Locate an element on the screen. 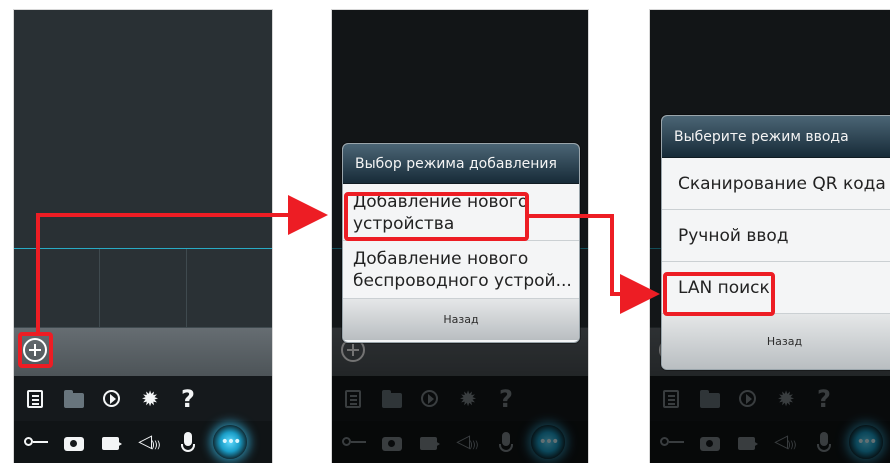  more-icon is located at coordinates (230, 442).